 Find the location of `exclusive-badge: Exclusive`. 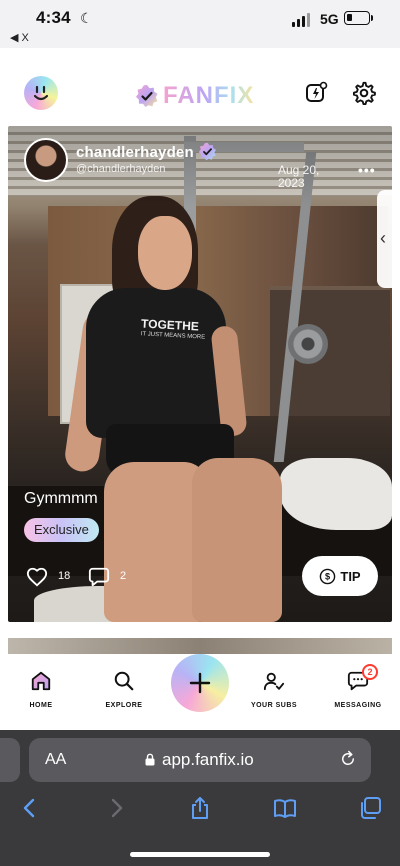

exclusive-badge: Exclusive is located at coordinates (61, 530).